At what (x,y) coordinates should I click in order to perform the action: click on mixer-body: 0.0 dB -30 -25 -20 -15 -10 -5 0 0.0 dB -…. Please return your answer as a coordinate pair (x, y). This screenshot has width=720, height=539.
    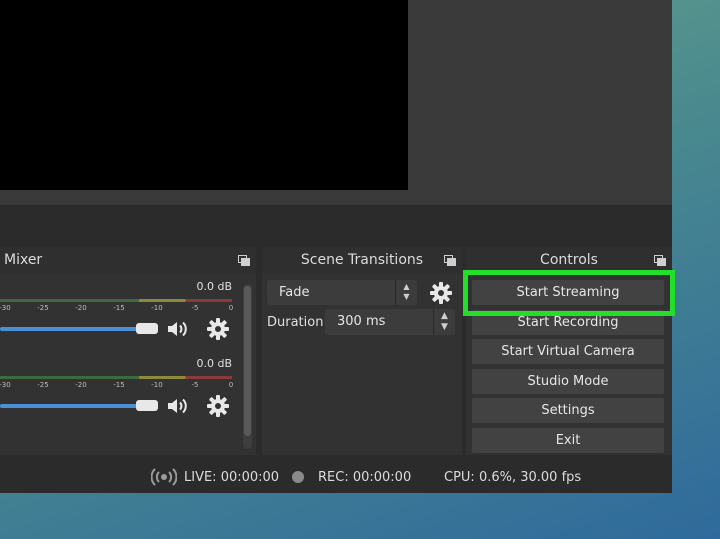
    Looking at the image, I should click on (128, 364).